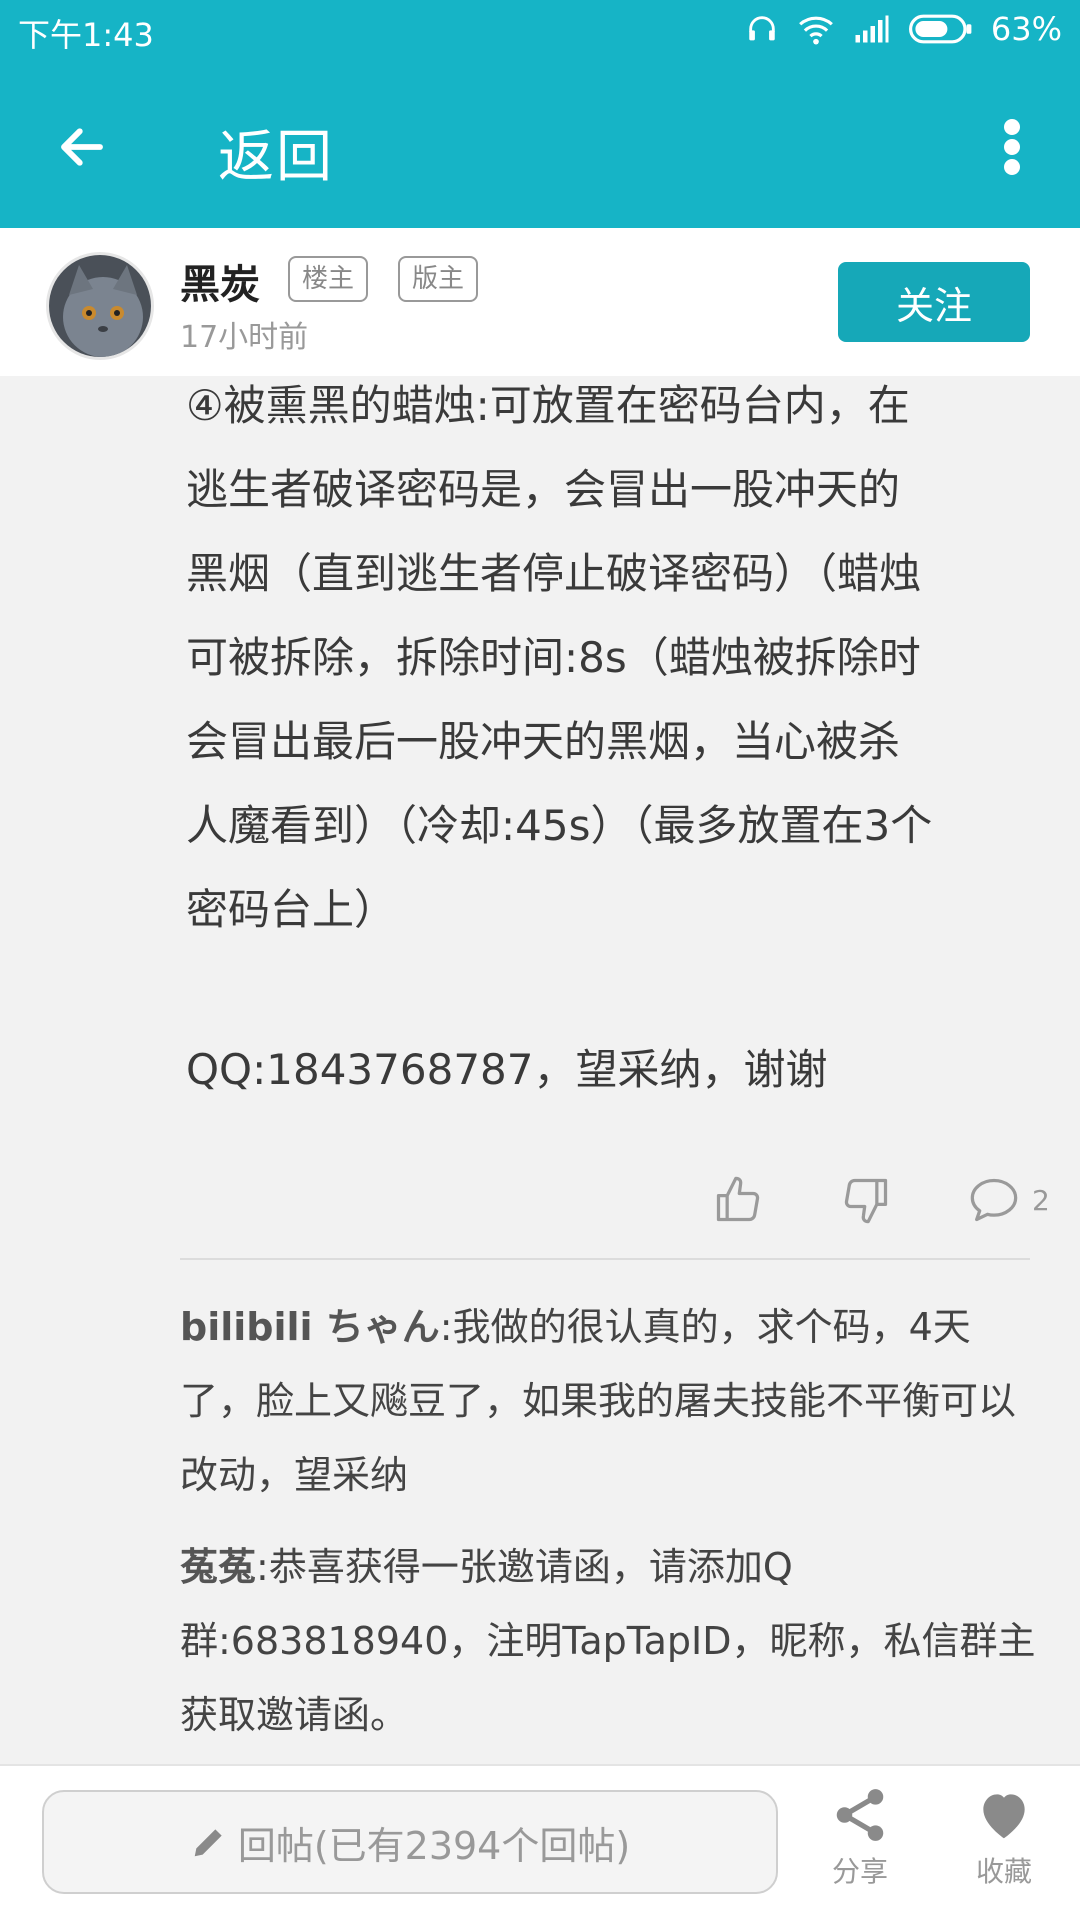  I want to click on post-line: 可被拆除，拆除时间:8s（蜡烛被拆除时, so click(553, 657).